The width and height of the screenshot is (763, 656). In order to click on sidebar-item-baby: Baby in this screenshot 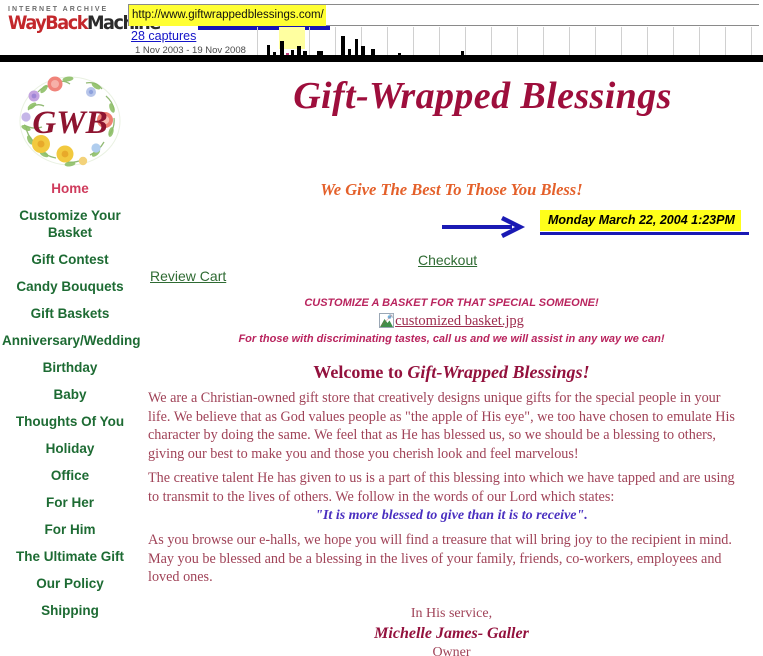, I will do `click(70, 394)`.